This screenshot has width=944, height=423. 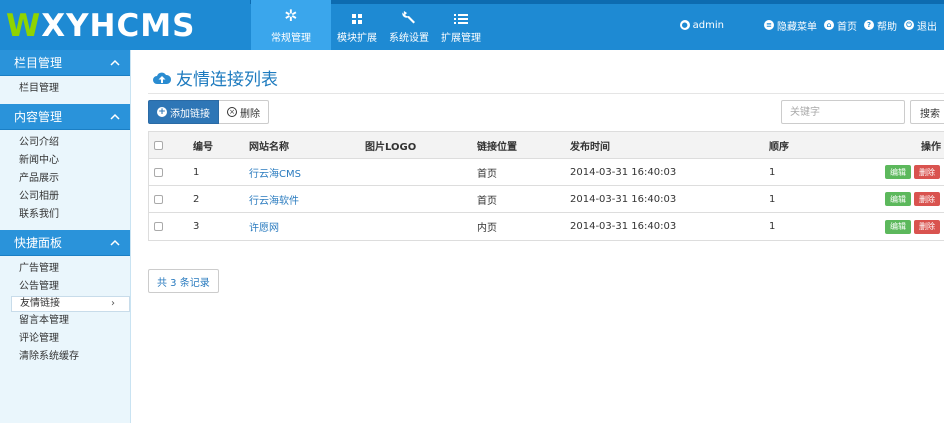 I want to click on header-logo: 图片LOGO, so click(x=391, y=147).